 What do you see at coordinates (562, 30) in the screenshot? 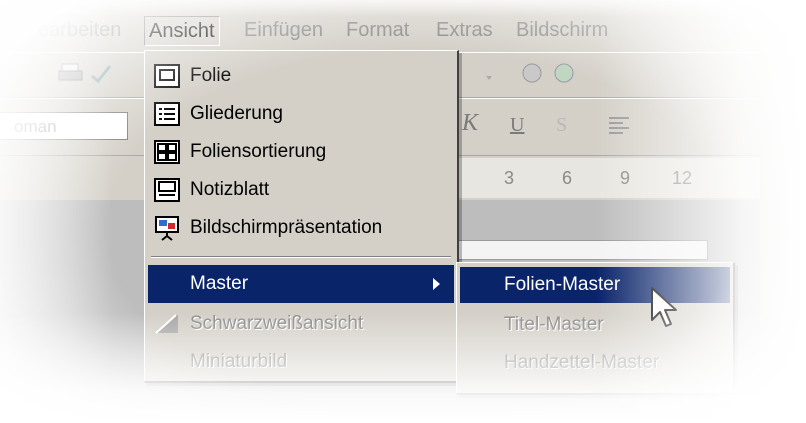
I see `menu-bildschirm: Bildschirm` at bounding box center [562, 30].